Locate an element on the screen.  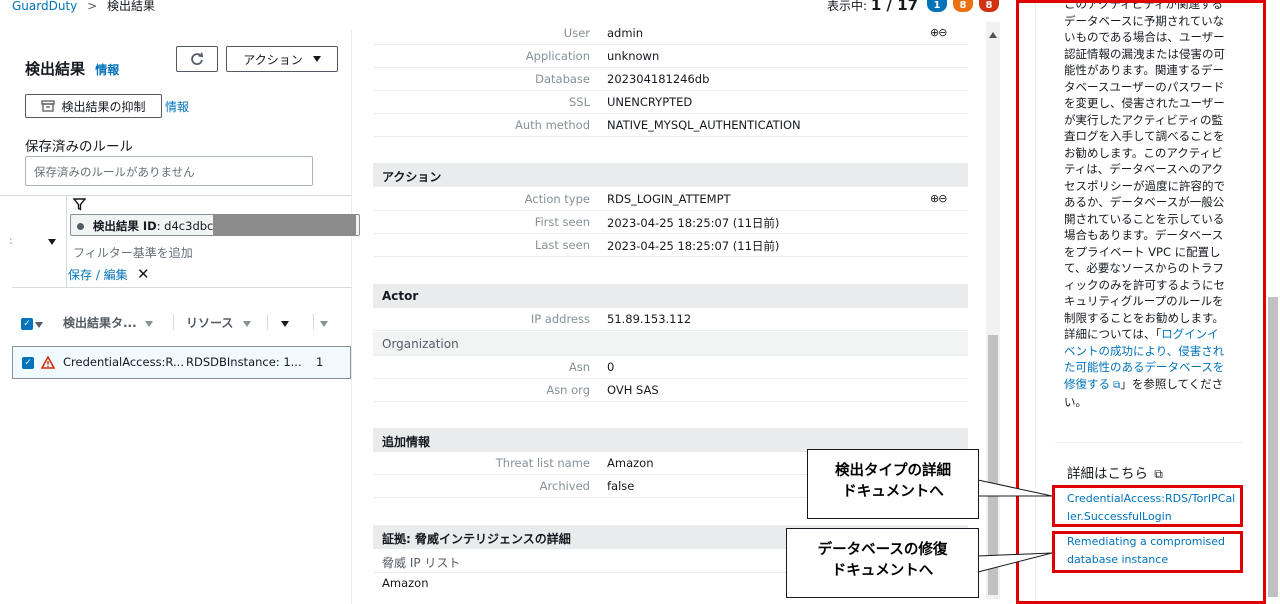
callout-remediation-doc: データベースの修復 ドキュメントへ is located at coordinates (882, 563).